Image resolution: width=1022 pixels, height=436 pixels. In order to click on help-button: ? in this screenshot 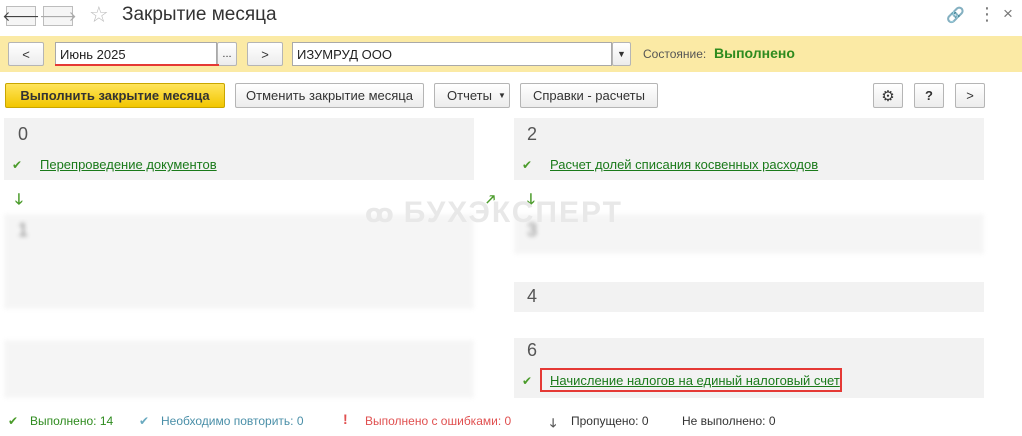, I will do `click(929, 95)`.